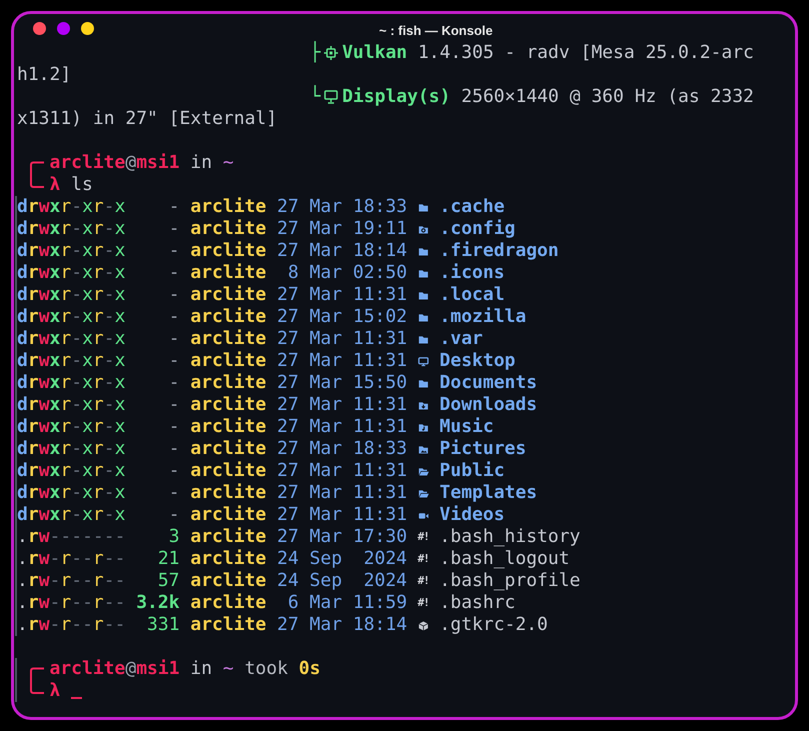 This screenshot has height=731, width=809. Describe the element at coordinates (385, 559) in the screenshot. I see `date-time: 2024` at that location.